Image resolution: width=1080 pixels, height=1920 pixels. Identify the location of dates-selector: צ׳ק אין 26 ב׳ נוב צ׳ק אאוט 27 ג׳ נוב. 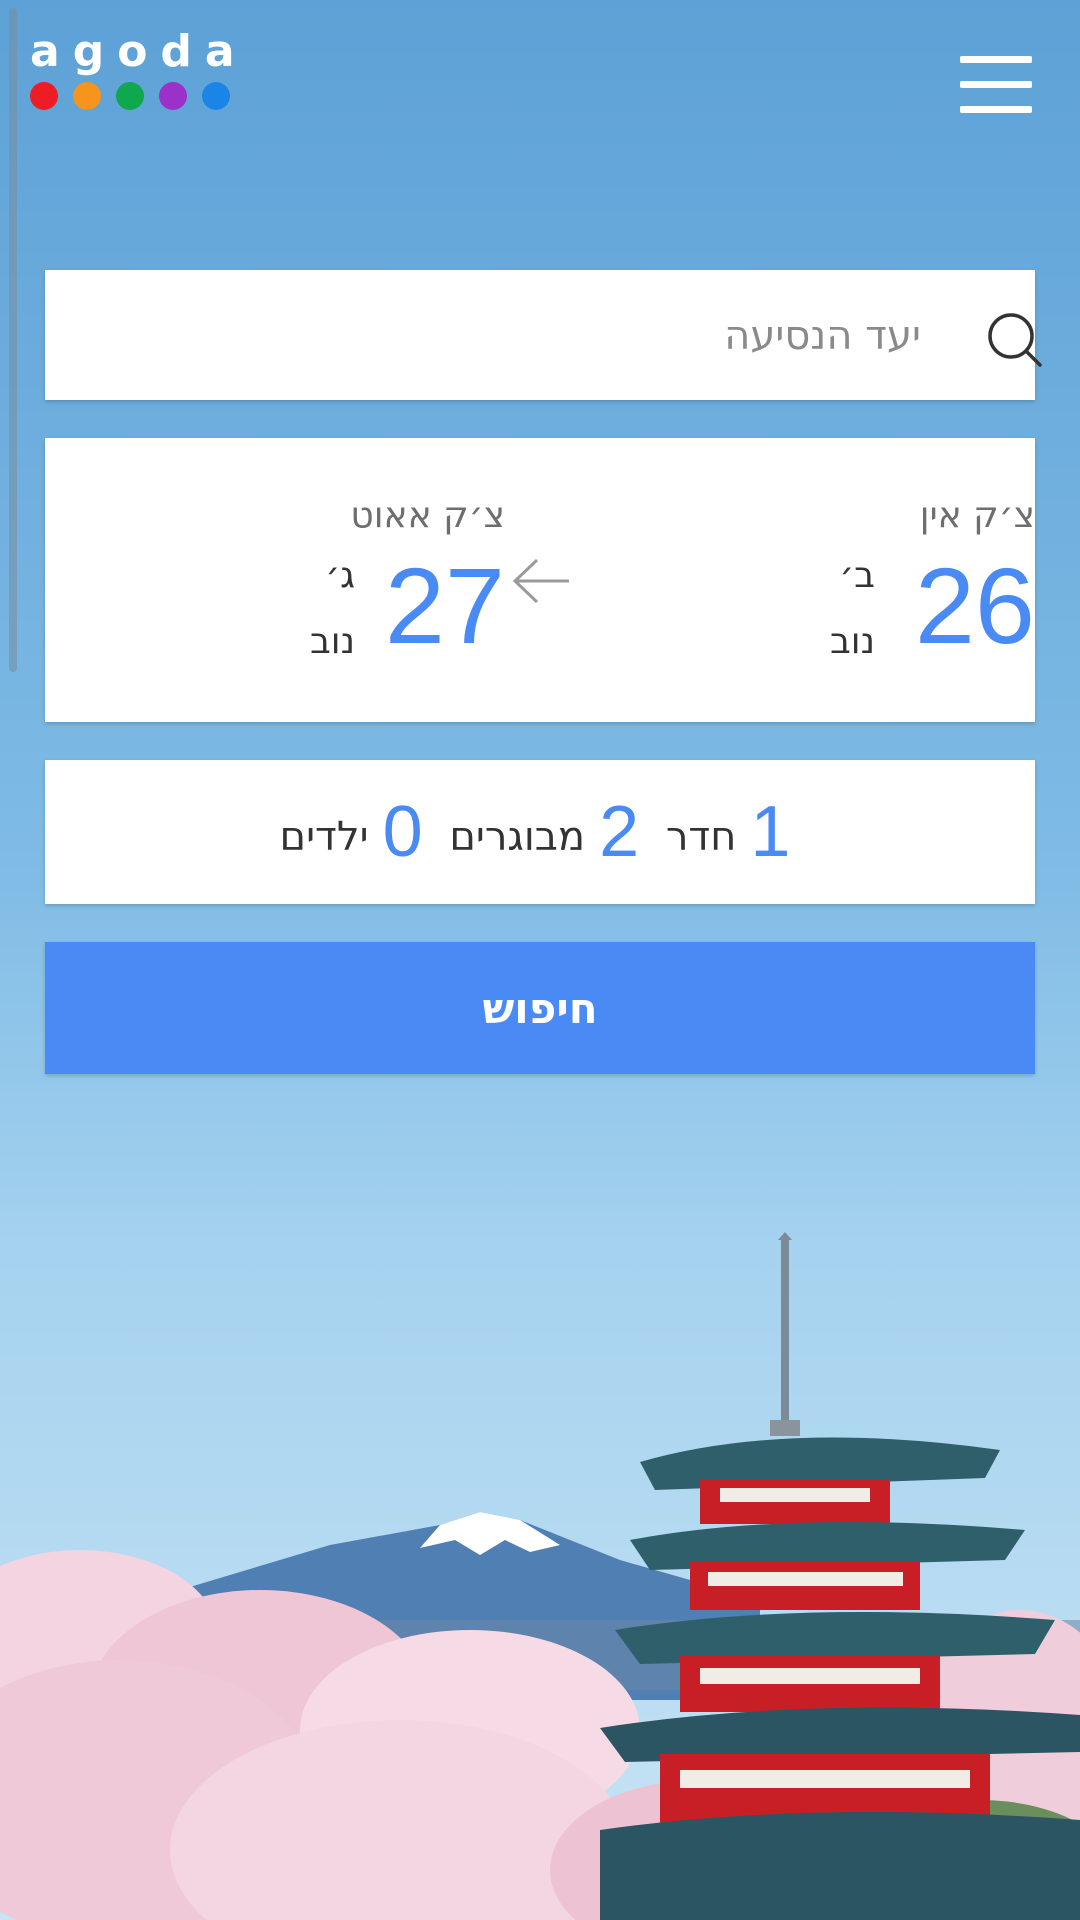
(540, 580).